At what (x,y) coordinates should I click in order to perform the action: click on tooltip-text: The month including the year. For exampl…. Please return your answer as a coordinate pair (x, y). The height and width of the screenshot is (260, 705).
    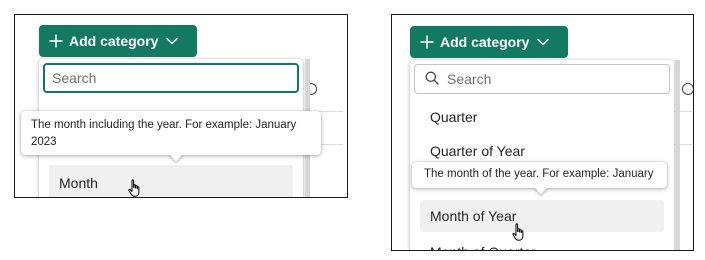
    Looking at the image, I should click on (164, 133).